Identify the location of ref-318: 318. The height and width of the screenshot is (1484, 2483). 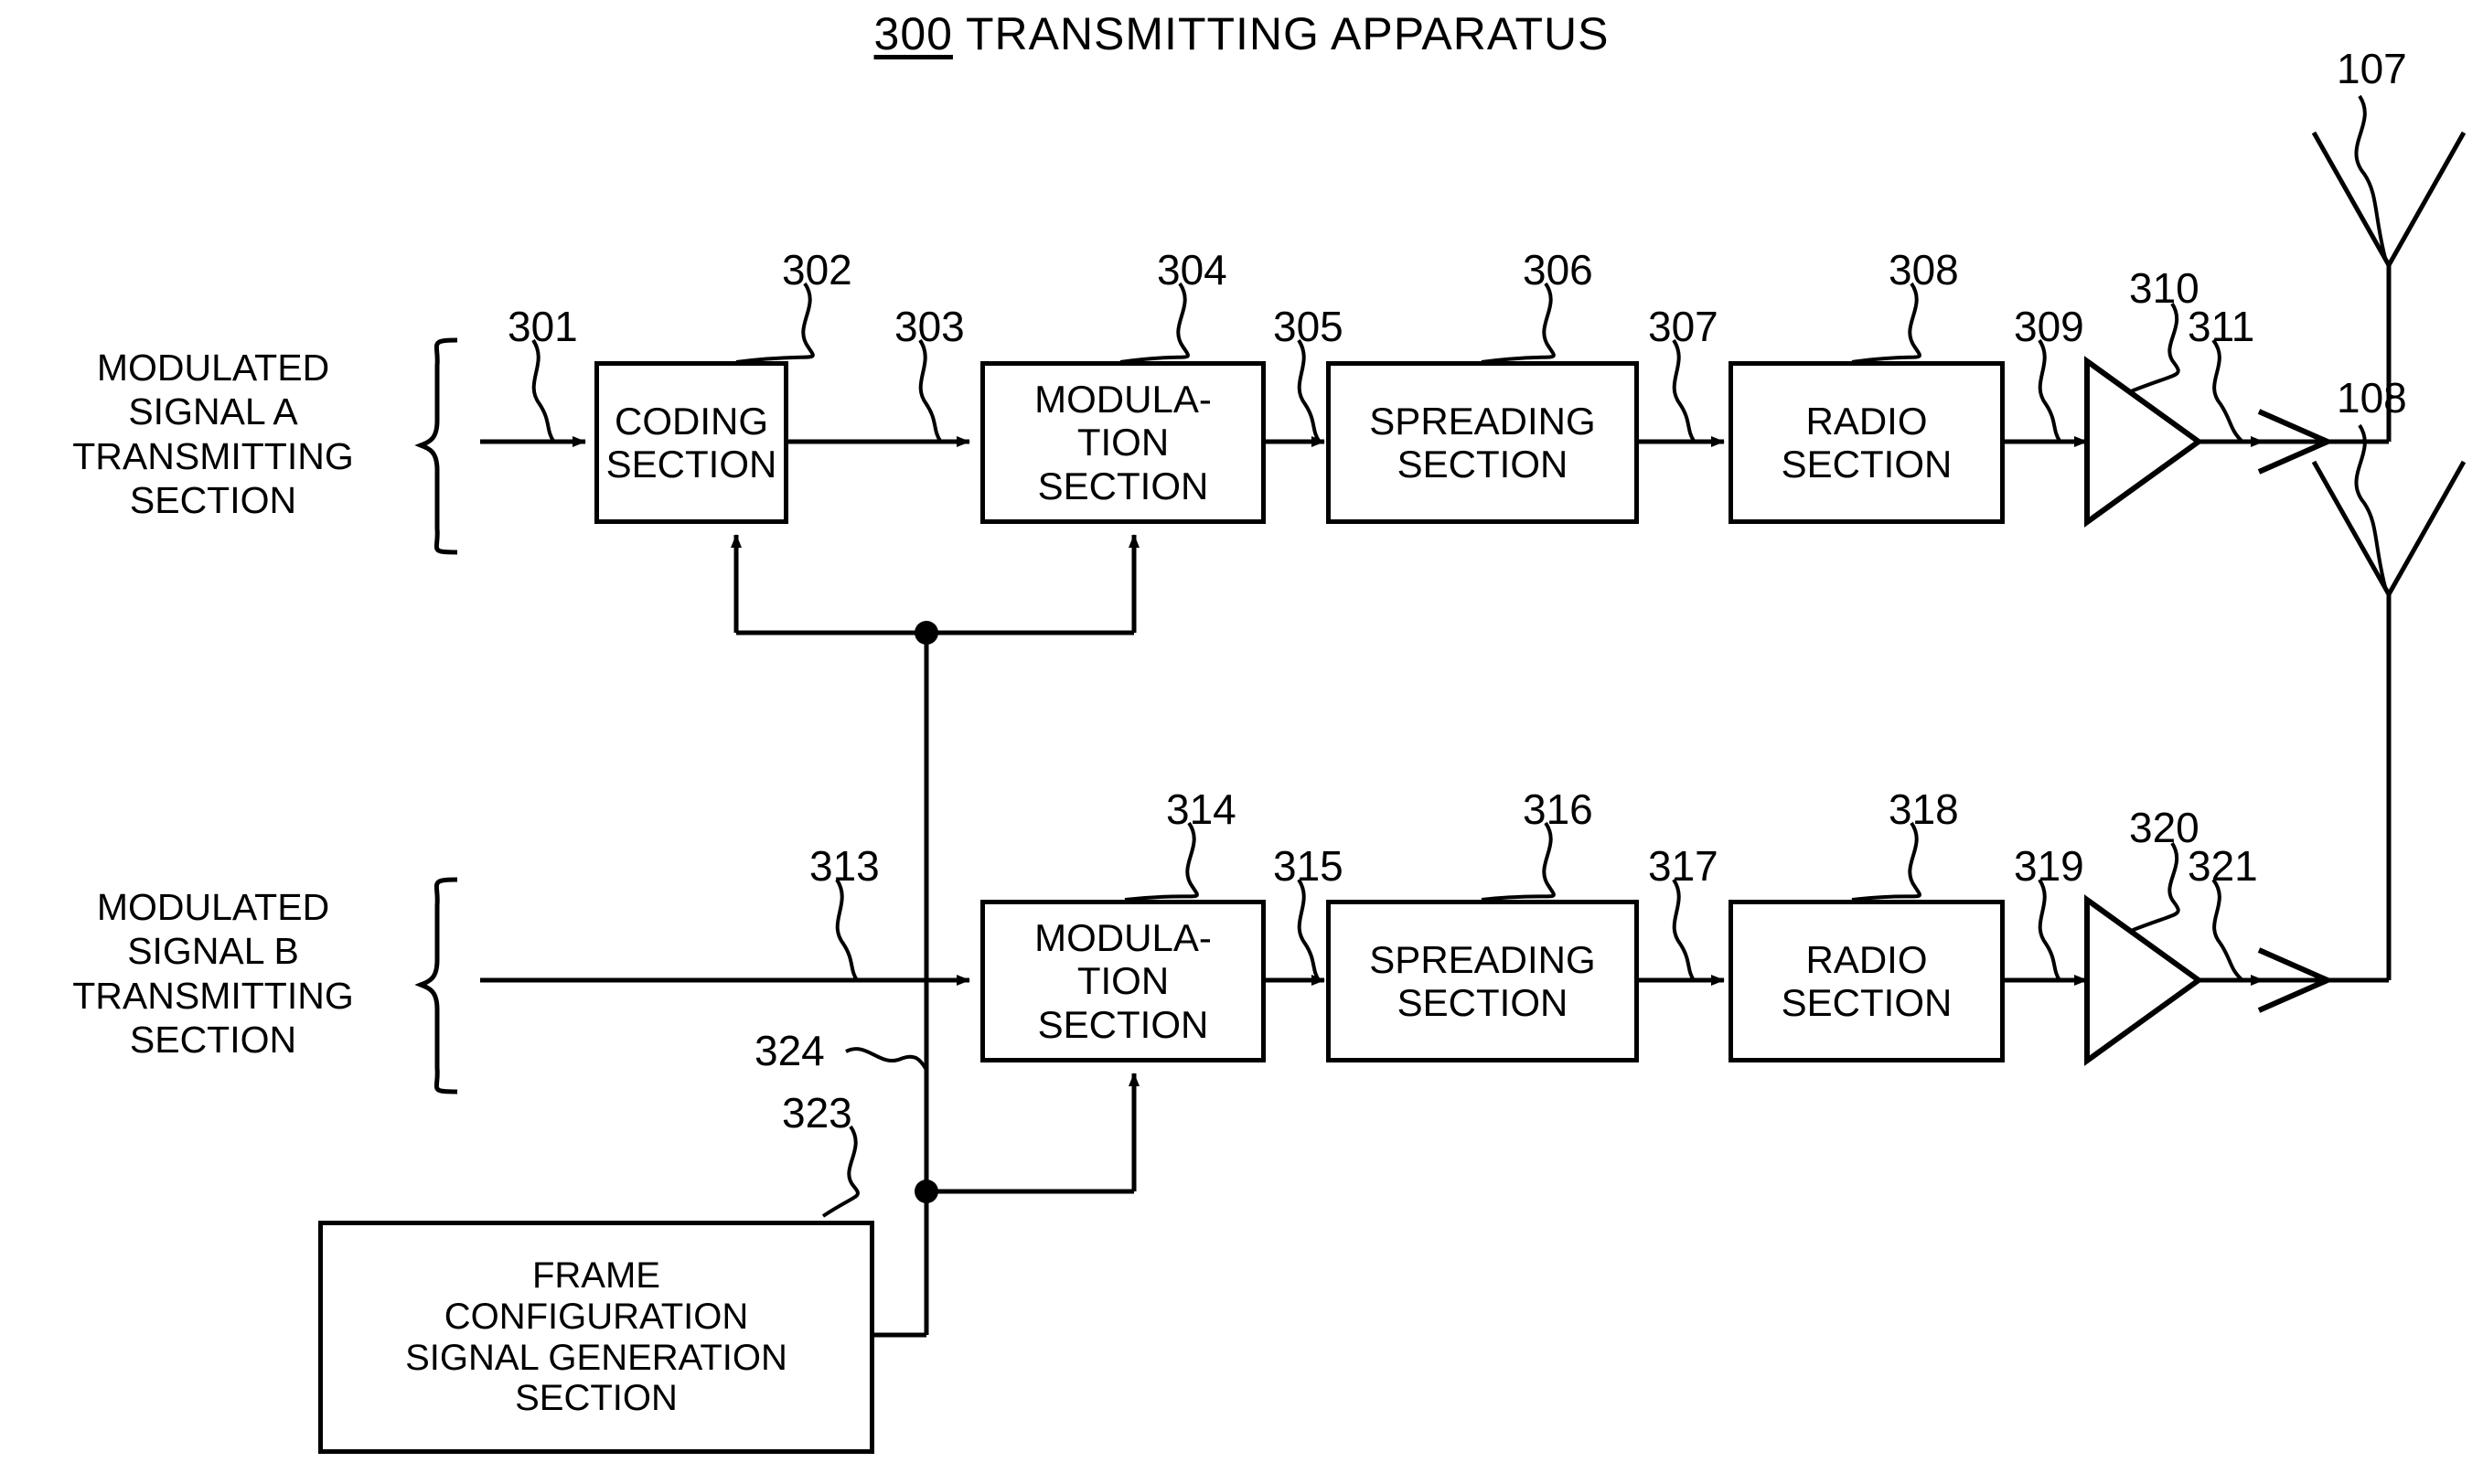
(1924, 809).